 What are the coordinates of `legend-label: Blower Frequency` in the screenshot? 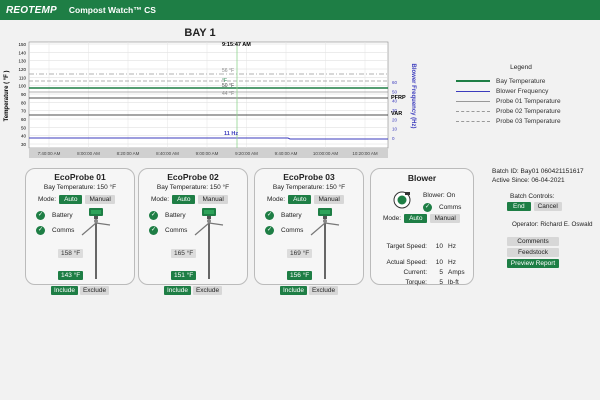 It's located at (522, 91).